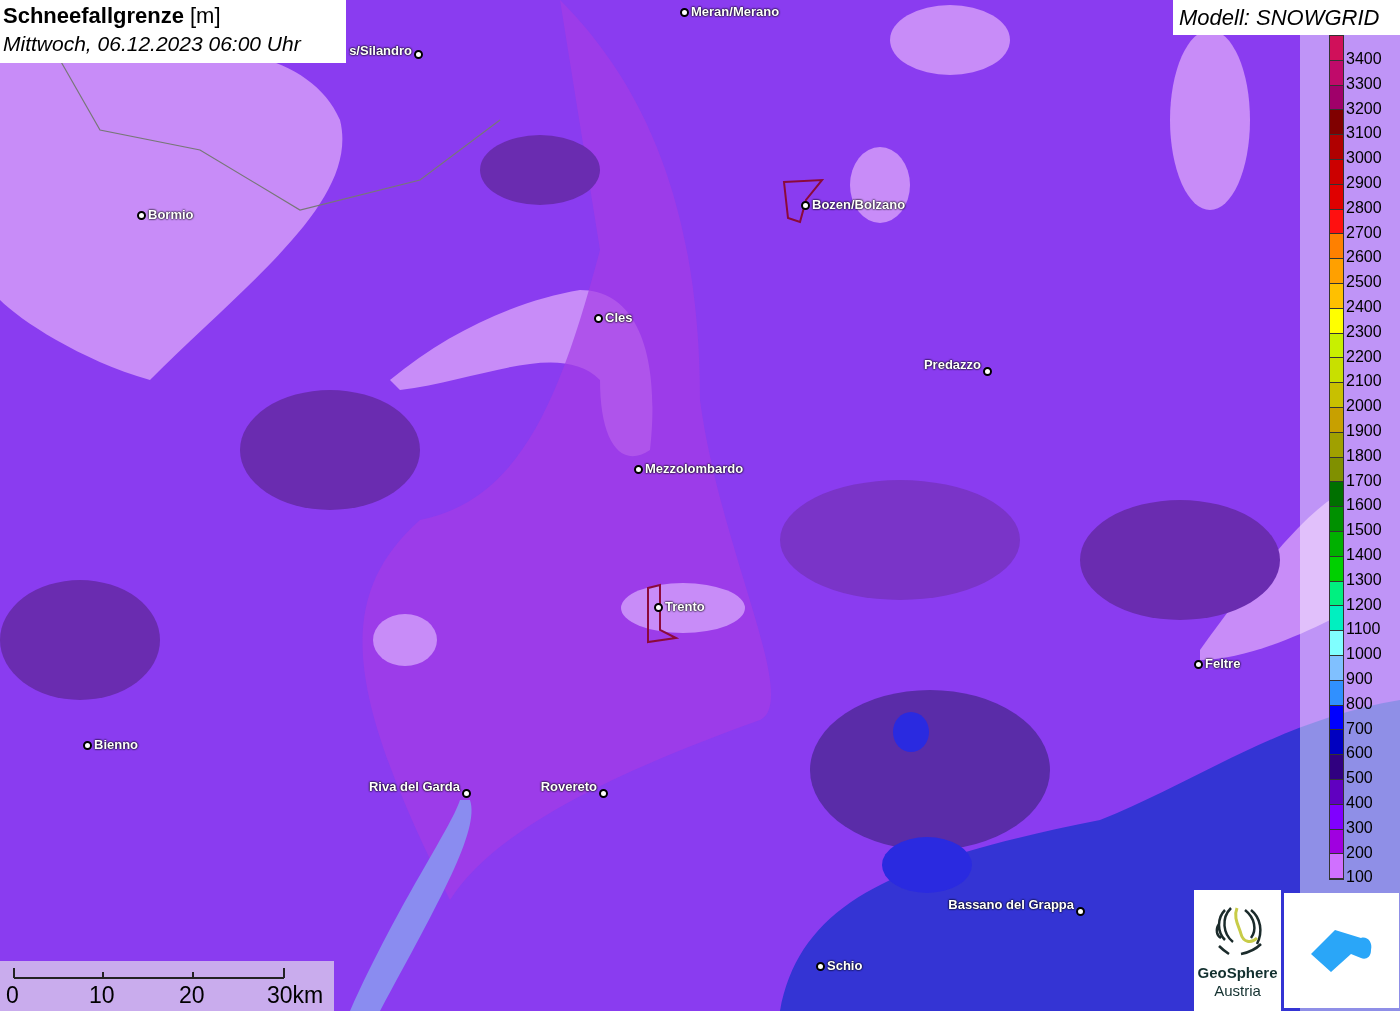 This screenshot has height=1011, width=1400. Describe the element at coordinates (1360, 728) in the screenshot. I see `legend-label: 700` at that location.